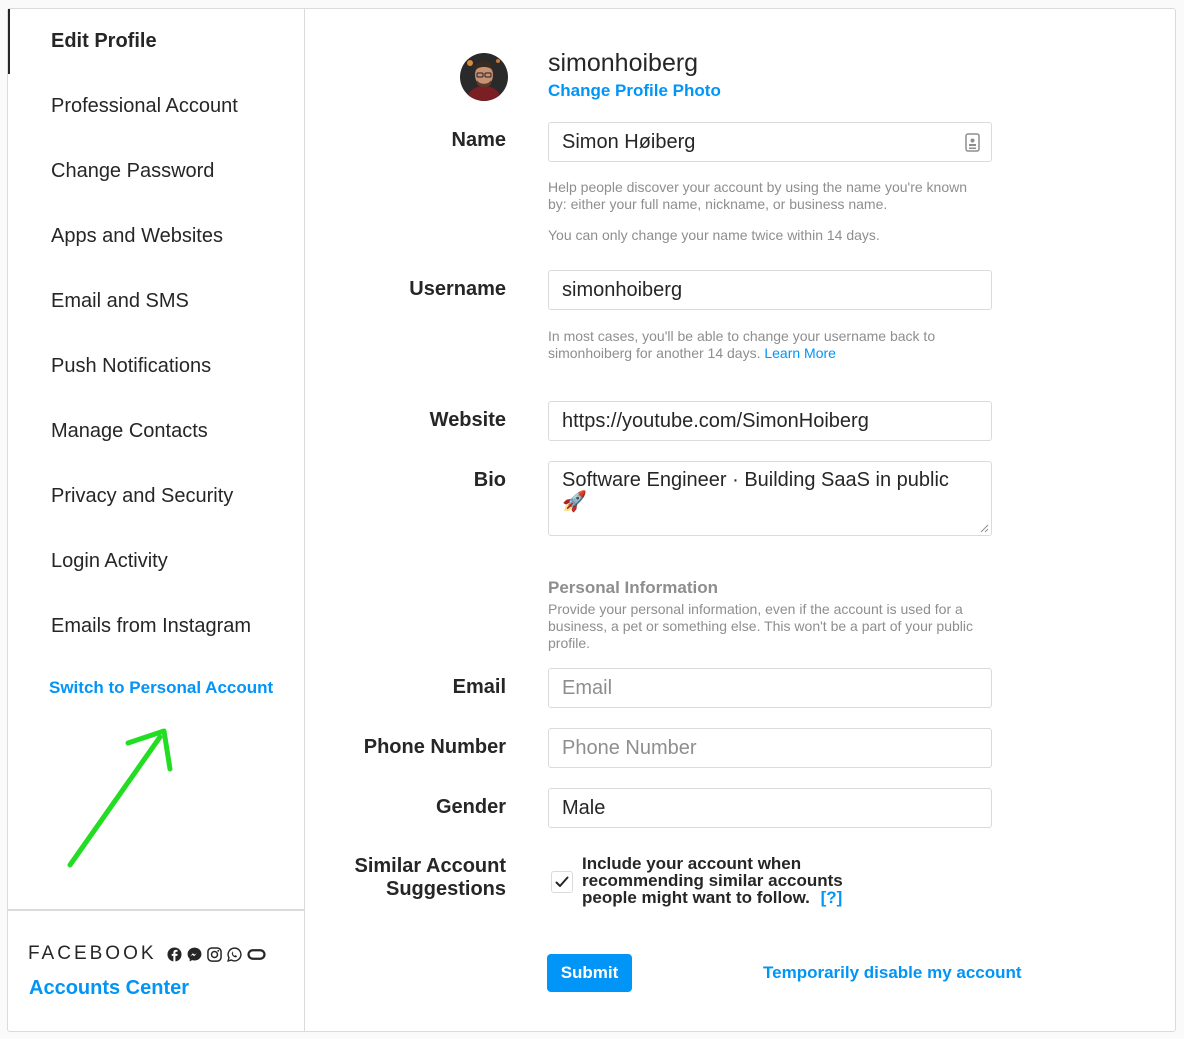 This screenshot has height=1039, width=1184. What do you see at coordinates (92, 953) in the screenshot?
I see `facebook-wordmark: FACEBOOK` at bounding box center [92, 953].